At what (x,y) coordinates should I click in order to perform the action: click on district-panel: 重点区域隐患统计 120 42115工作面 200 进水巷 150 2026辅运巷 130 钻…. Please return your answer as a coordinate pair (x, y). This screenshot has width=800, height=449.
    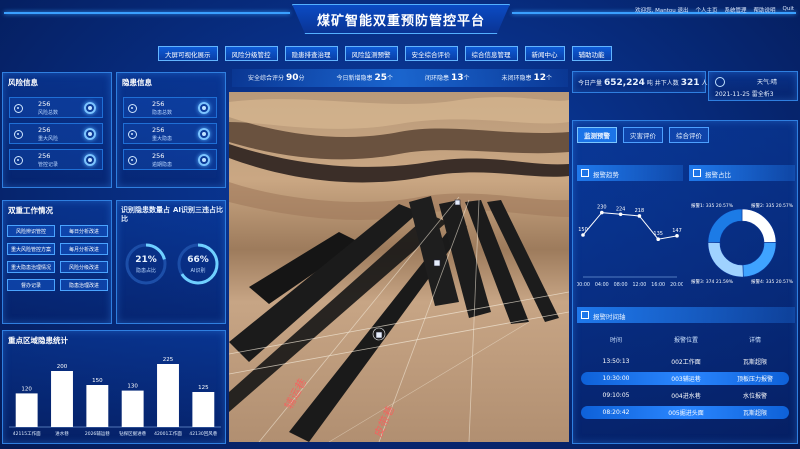
    Looking at the image, I should click on (114, 387).